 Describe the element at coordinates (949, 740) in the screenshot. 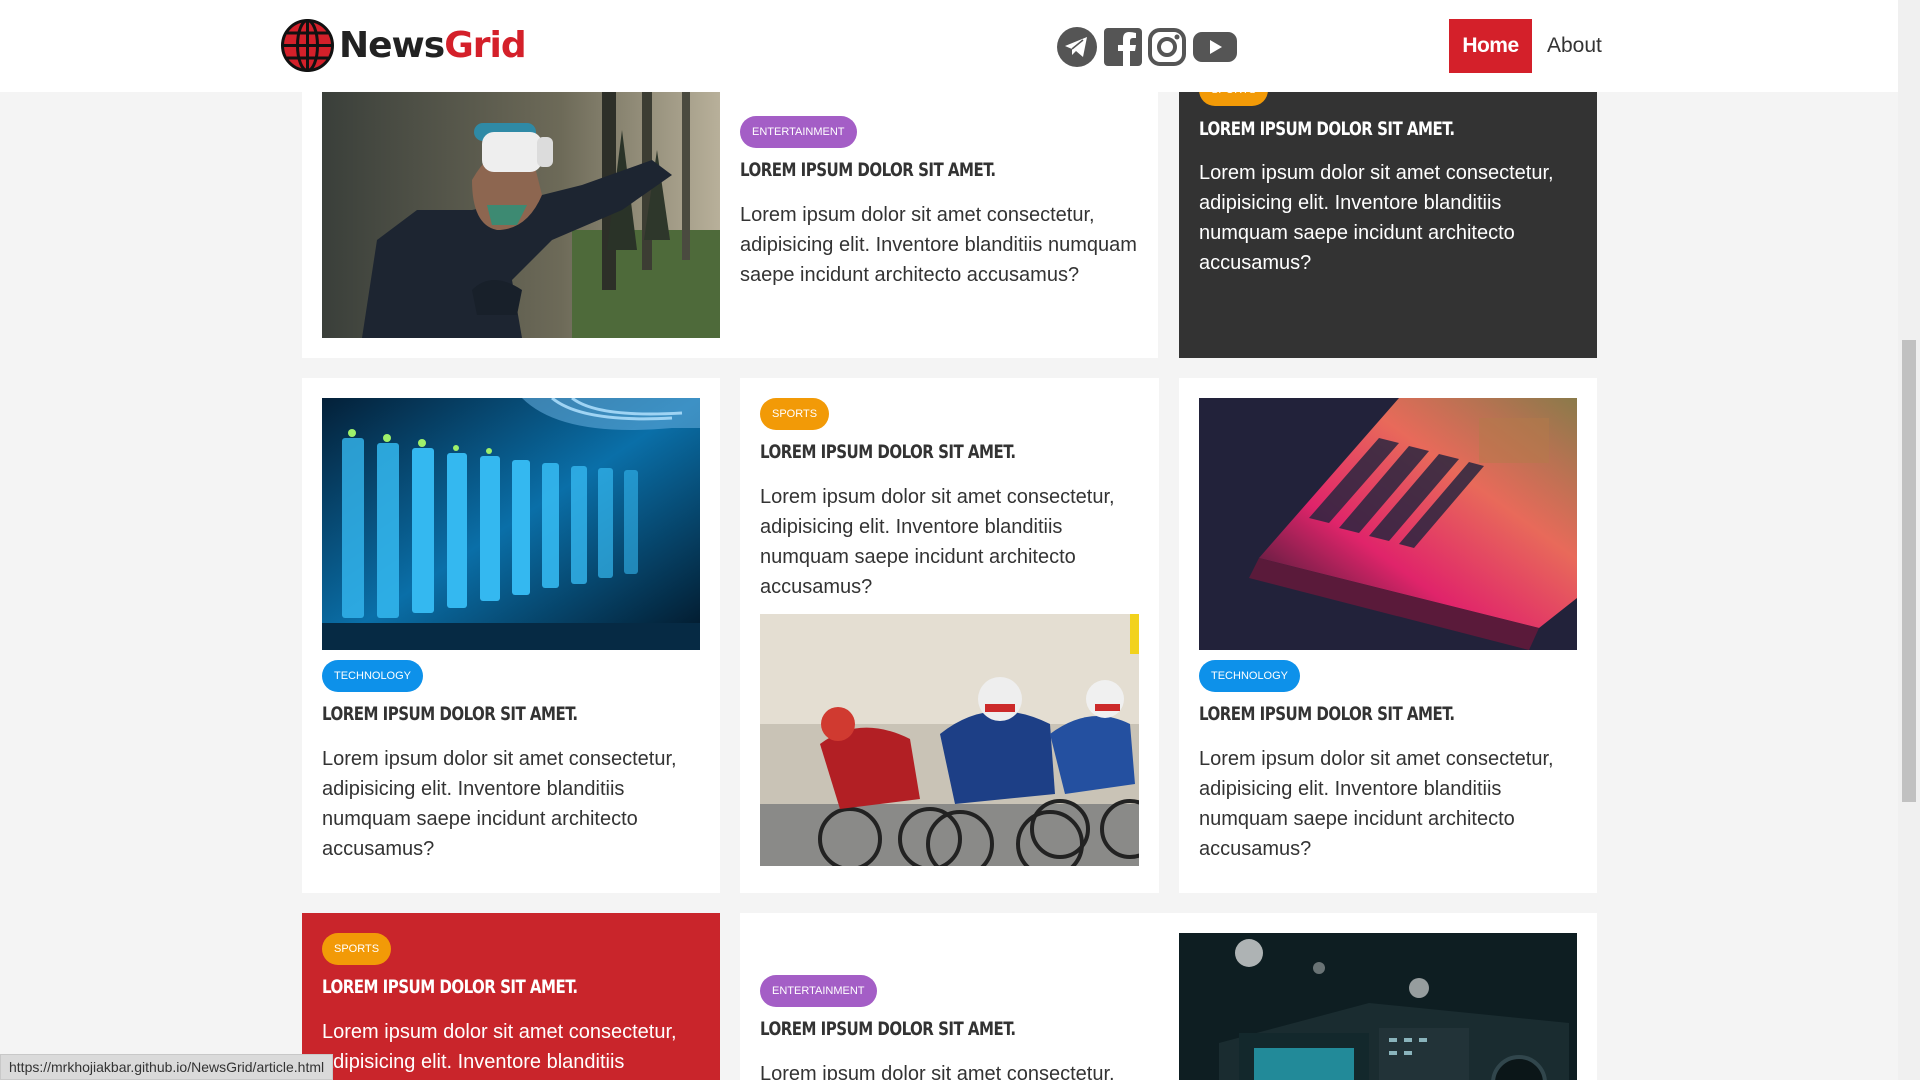

I see `cycling-race-image` at that location.